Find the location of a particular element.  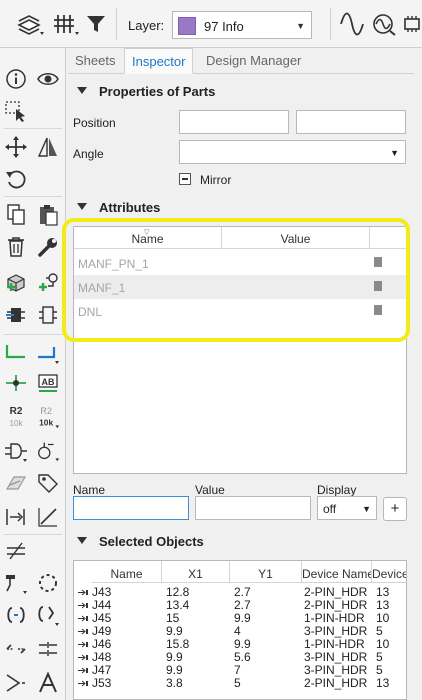

attr-col-value: Value is located at coordinates (296, 238).